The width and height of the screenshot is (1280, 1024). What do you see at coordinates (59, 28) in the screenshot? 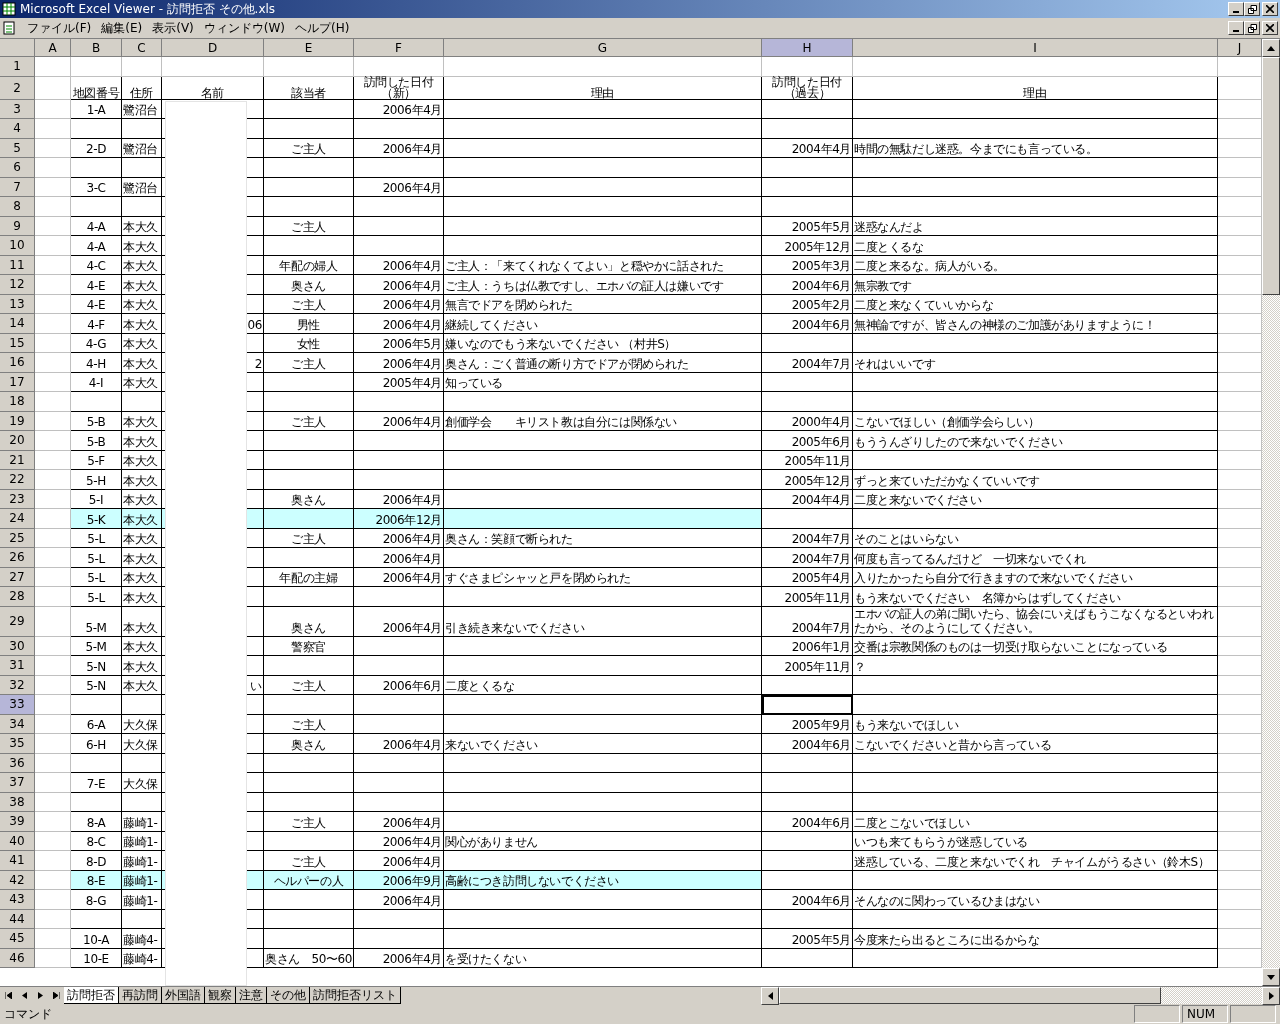
I see `menu-item: ファイル(F)` at bounding box center [59, 28].